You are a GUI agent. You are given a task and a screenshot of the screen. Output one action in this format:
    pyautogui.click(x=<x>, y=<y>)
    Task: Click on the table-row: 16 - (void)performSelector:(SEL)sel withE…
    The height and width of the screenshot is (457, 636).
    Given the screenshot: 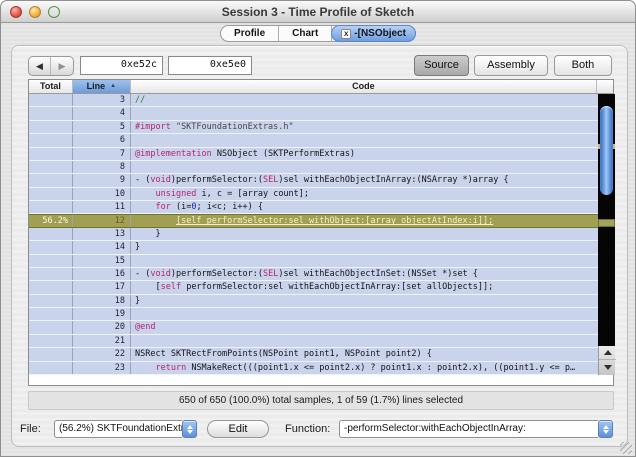 What is the action you would take?
    pyautogui.click(x=313, y=274)
    